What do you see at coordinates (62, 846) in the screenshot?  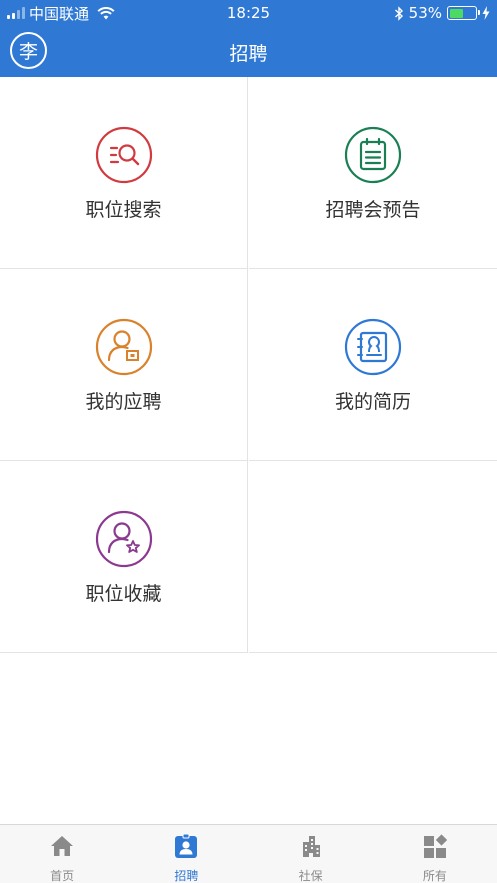 I see `home-icon` at bounding box center [62, 846].